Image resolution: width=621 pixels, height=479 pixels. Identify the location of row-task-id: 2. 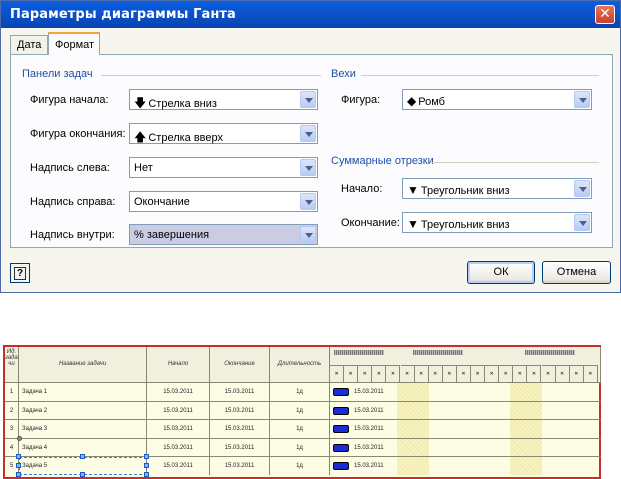
(12, 410).